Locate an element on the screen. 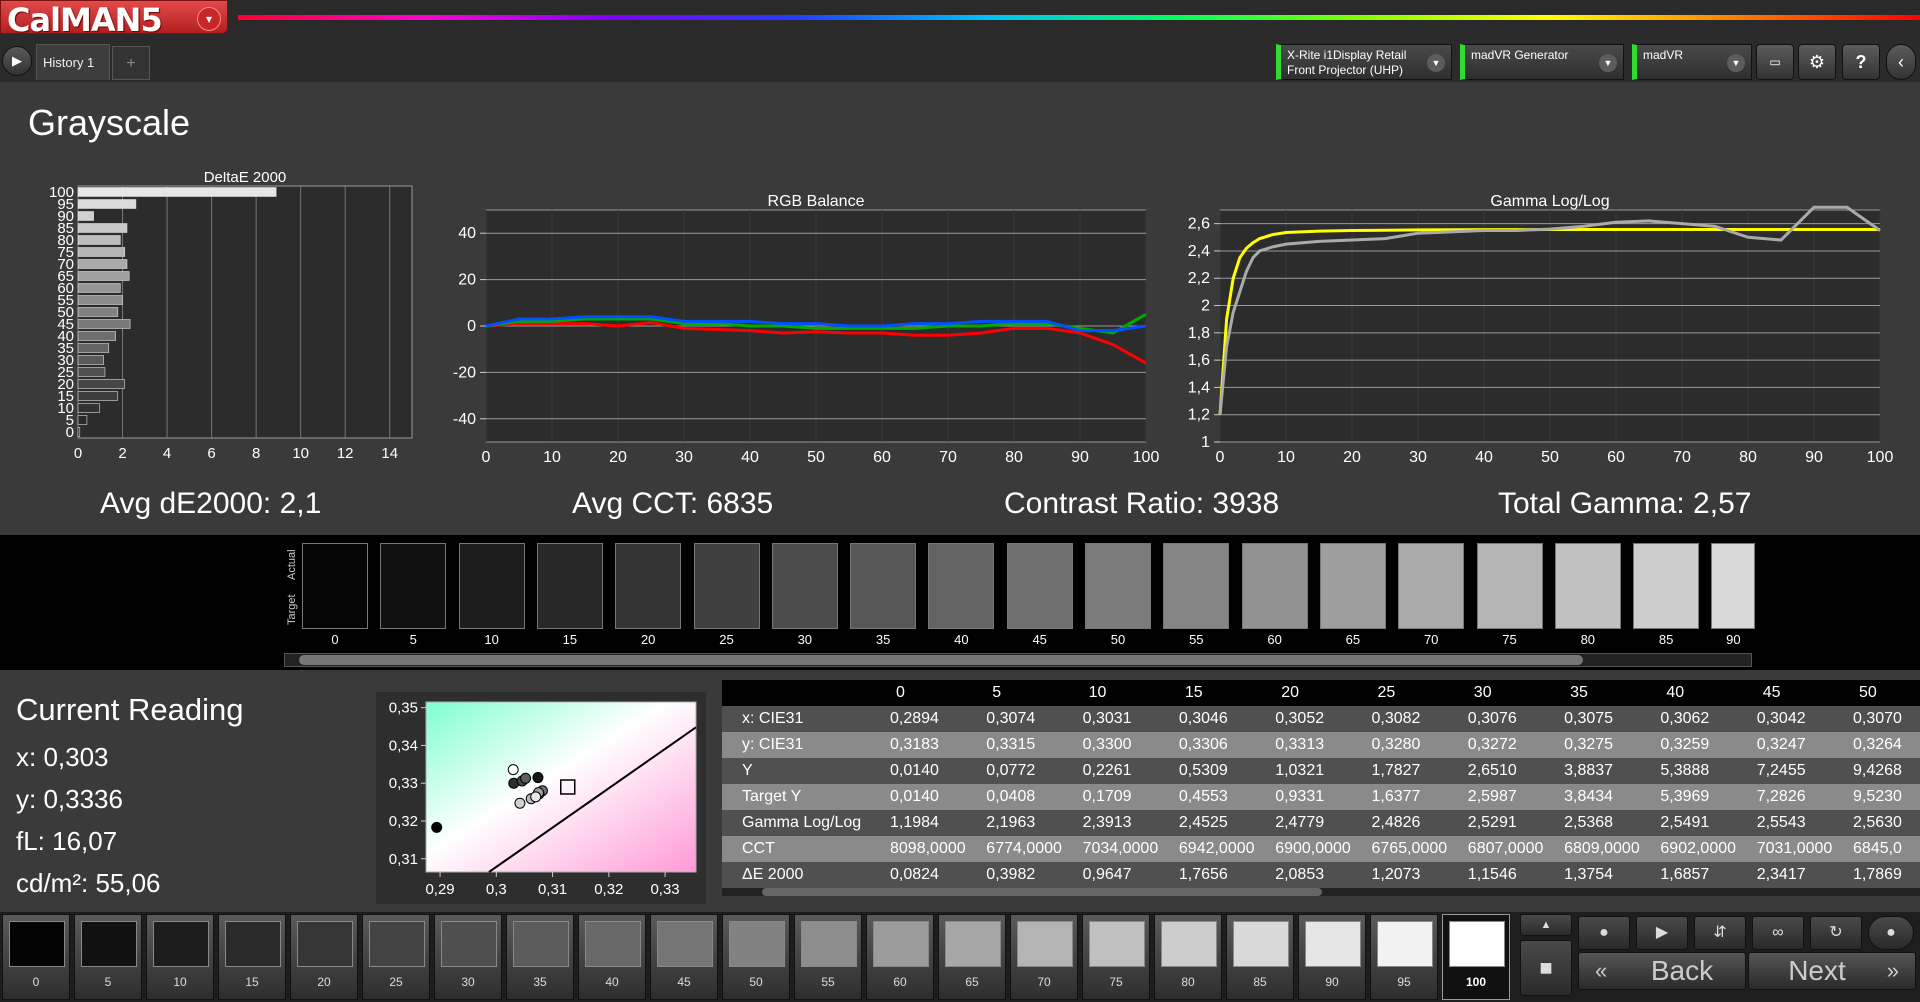 This screenshot has height=1002, width=1920. help-icon: ? is located at coordinates (1861, 62).